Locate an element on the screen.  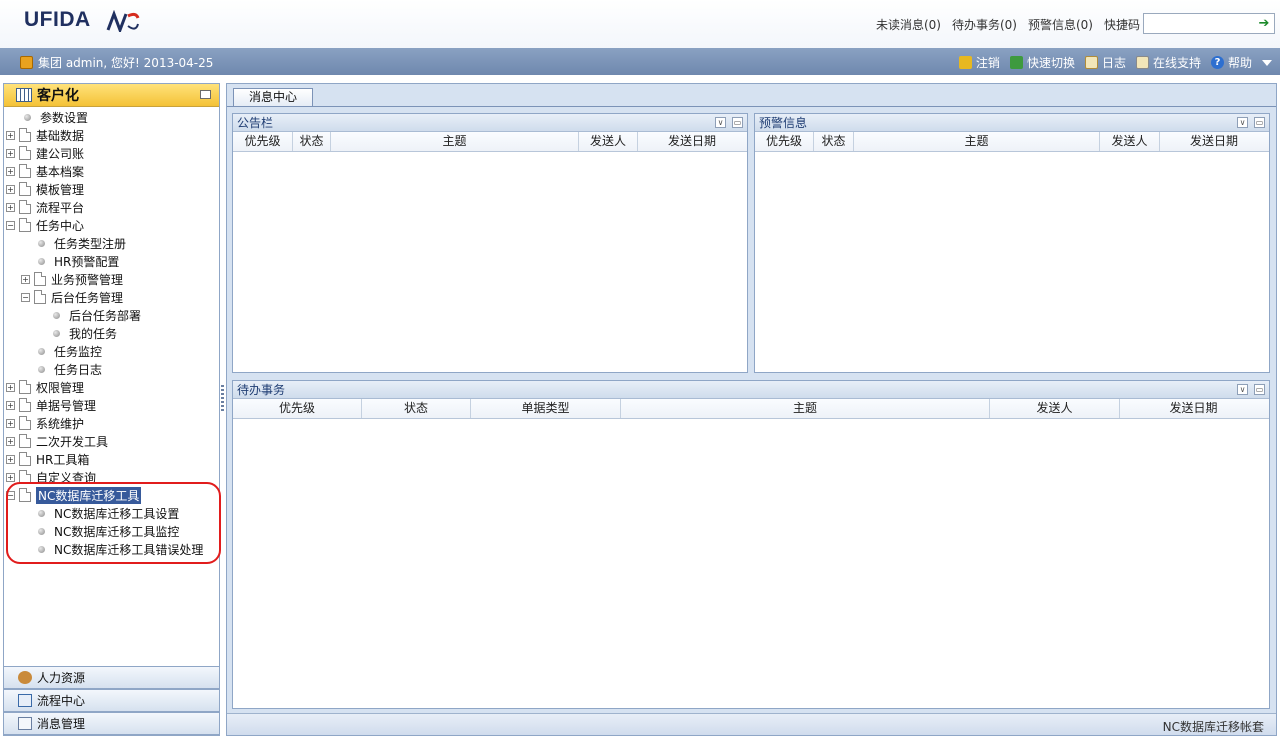
tree-folder: + 二次开发工具 is located at coordinates (57, 441).